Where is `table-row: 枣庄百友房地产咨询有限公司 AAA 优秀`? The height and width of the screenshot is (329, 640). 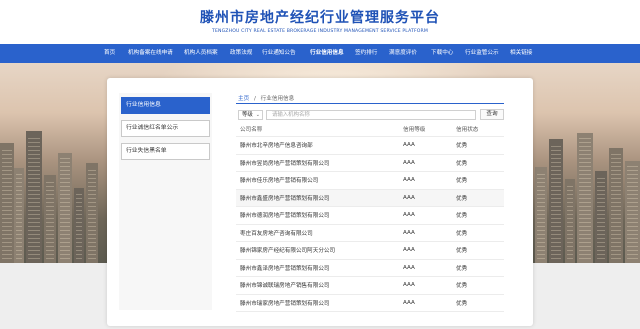
table-row: 枣庄百友房地产咨询有限公司 AAA 优秀 is located at coordinates (370, 233).